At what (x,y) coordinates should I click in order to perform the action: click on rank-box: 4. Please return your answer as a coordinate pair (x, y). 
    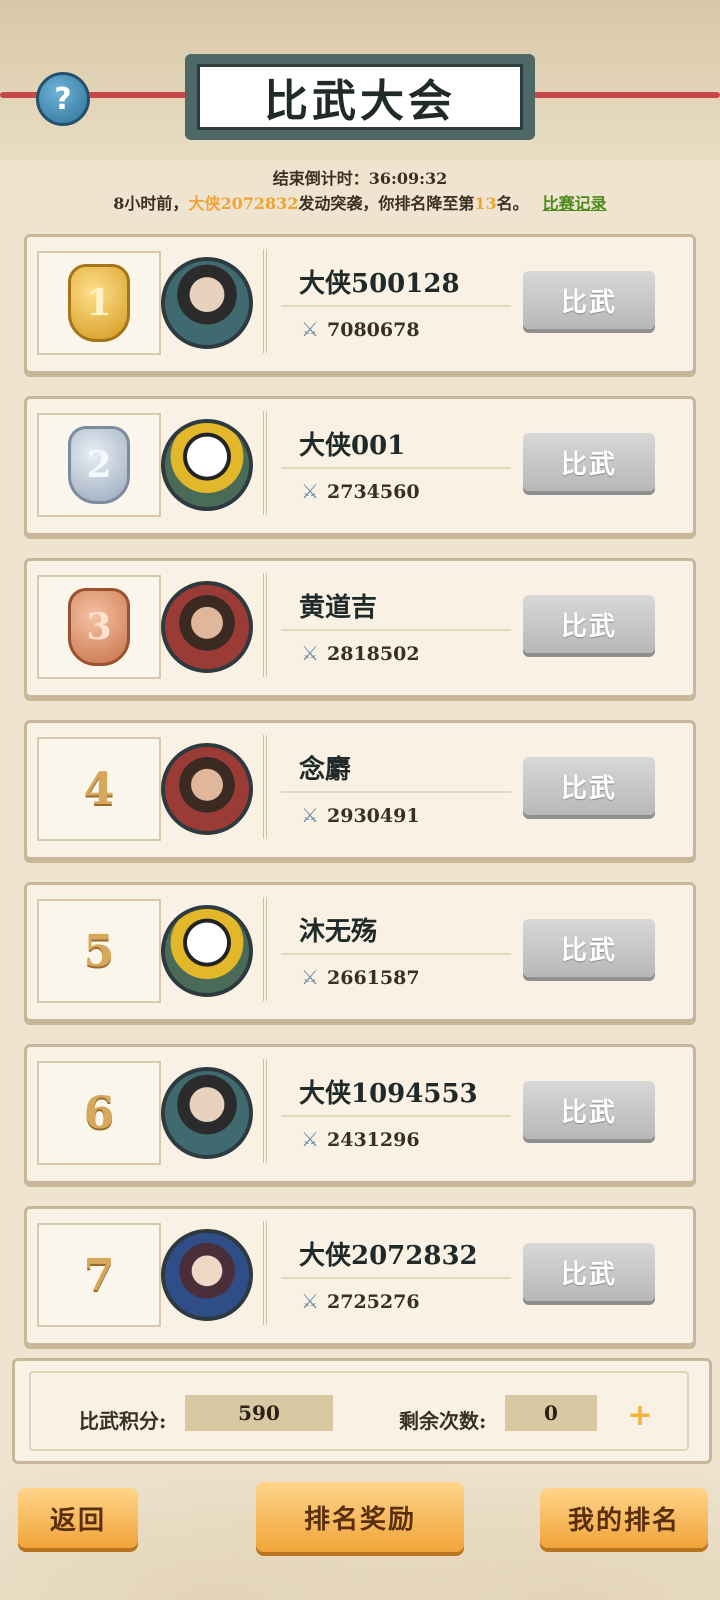
    Looking at the image, I should click on (99, 789).